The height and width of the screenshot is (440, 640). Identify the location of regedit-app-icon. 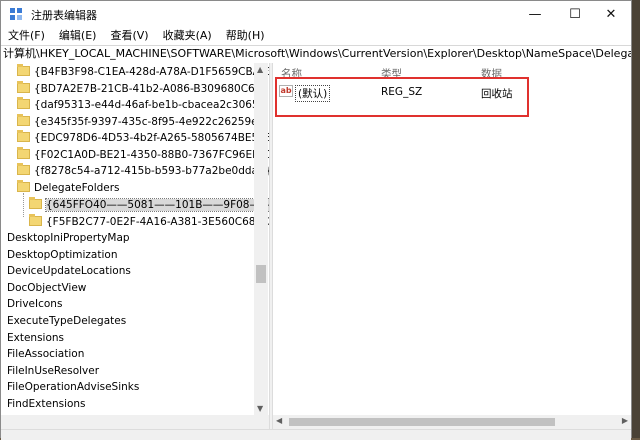
(16, 14).